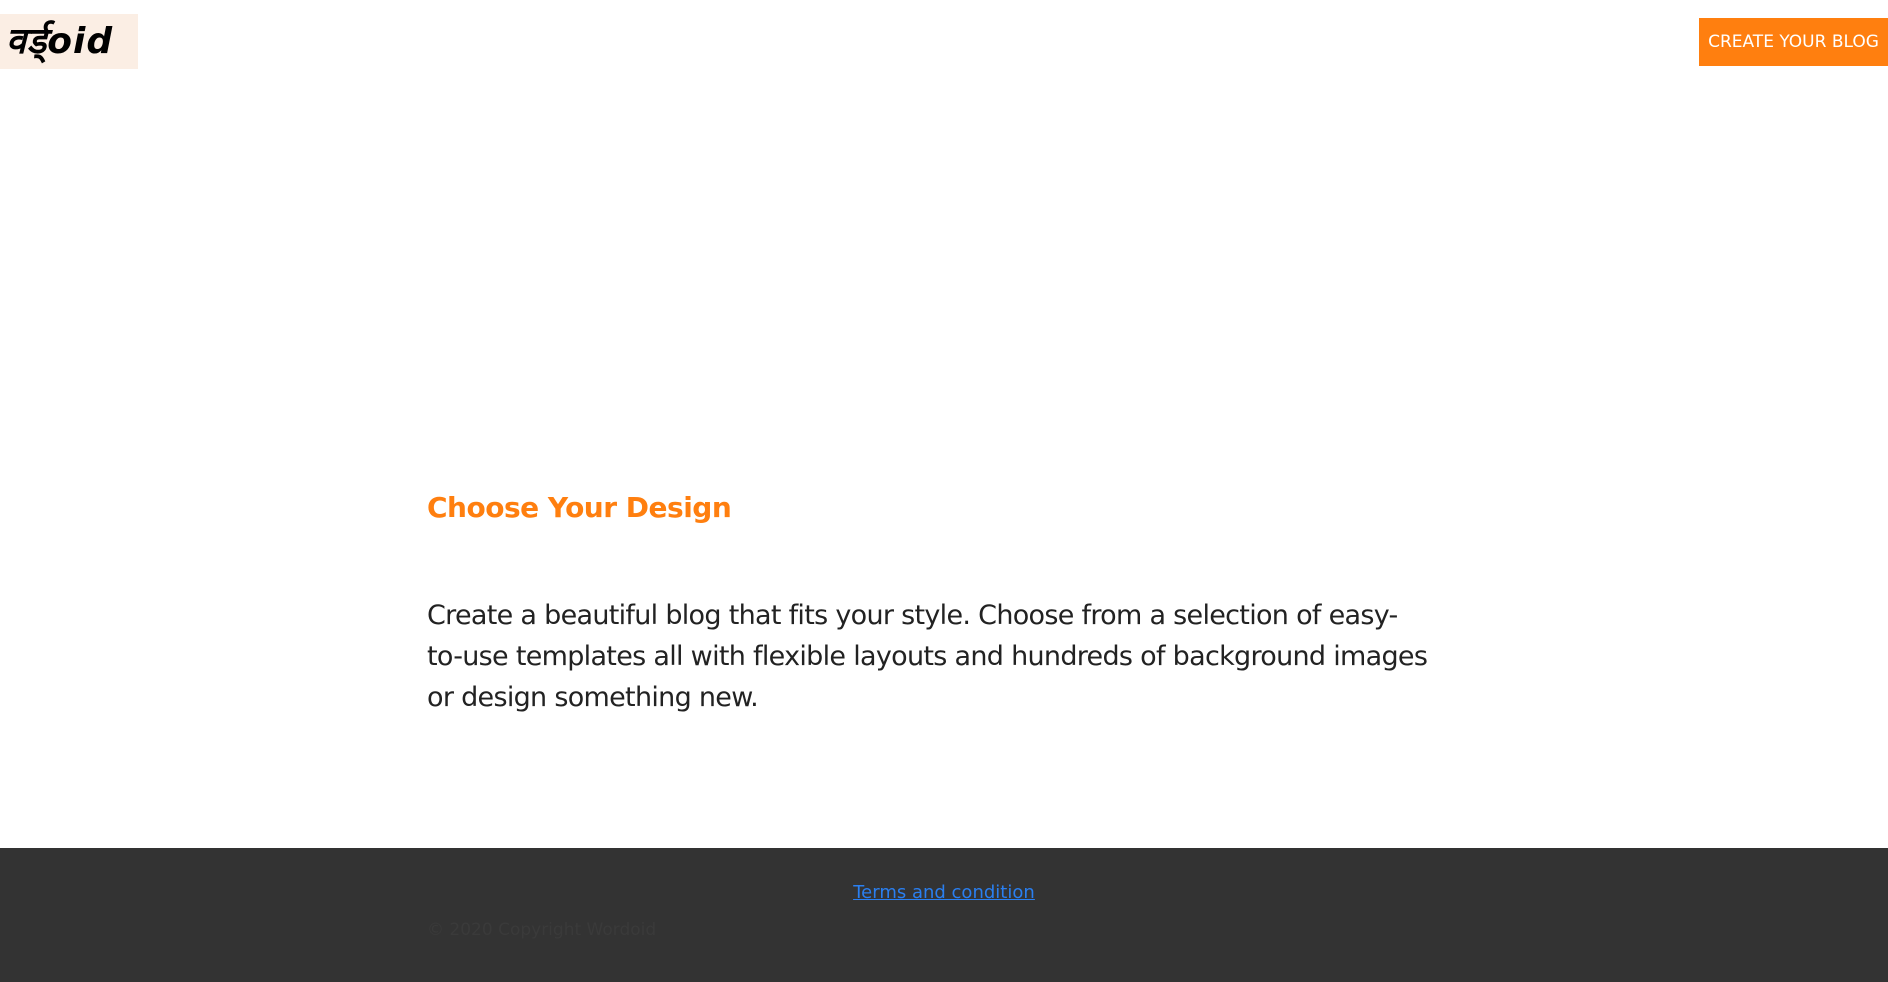  I want to click on copyright-text: © 2020 Copyright Wordoid, so click(542, 930).